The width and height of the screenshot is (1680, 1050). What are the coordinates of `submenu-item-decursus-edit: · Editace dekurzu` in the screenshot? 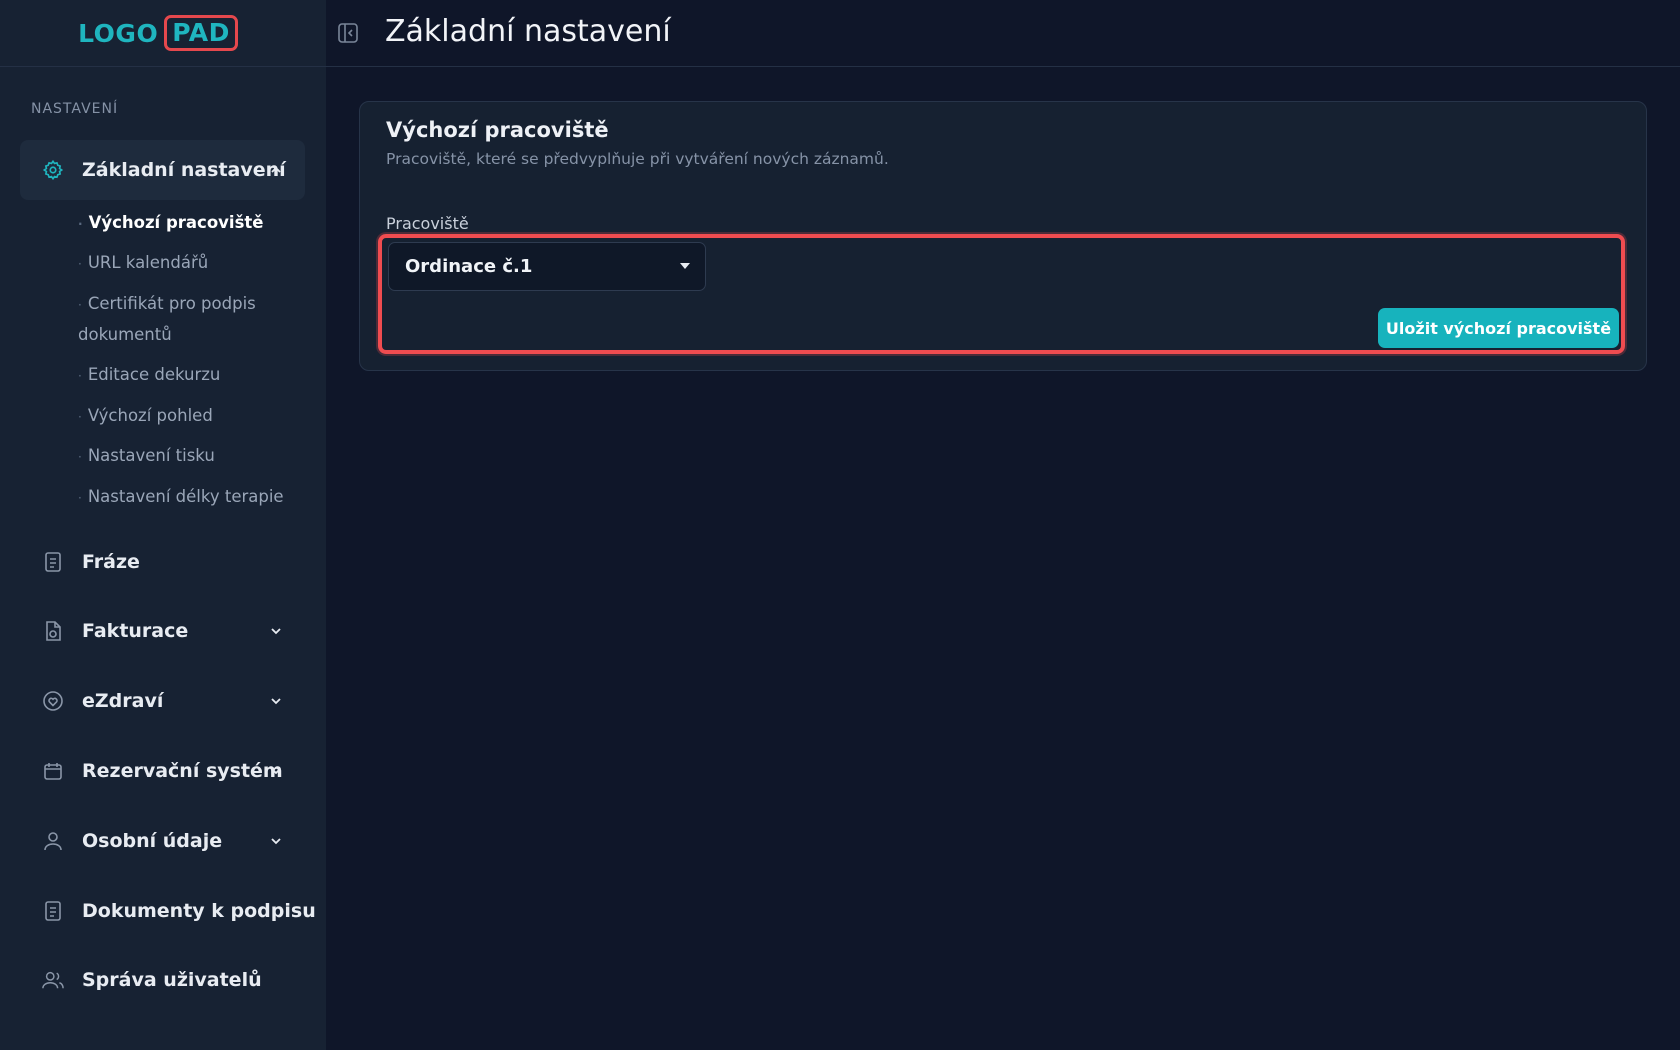 It's located at (195, 375).